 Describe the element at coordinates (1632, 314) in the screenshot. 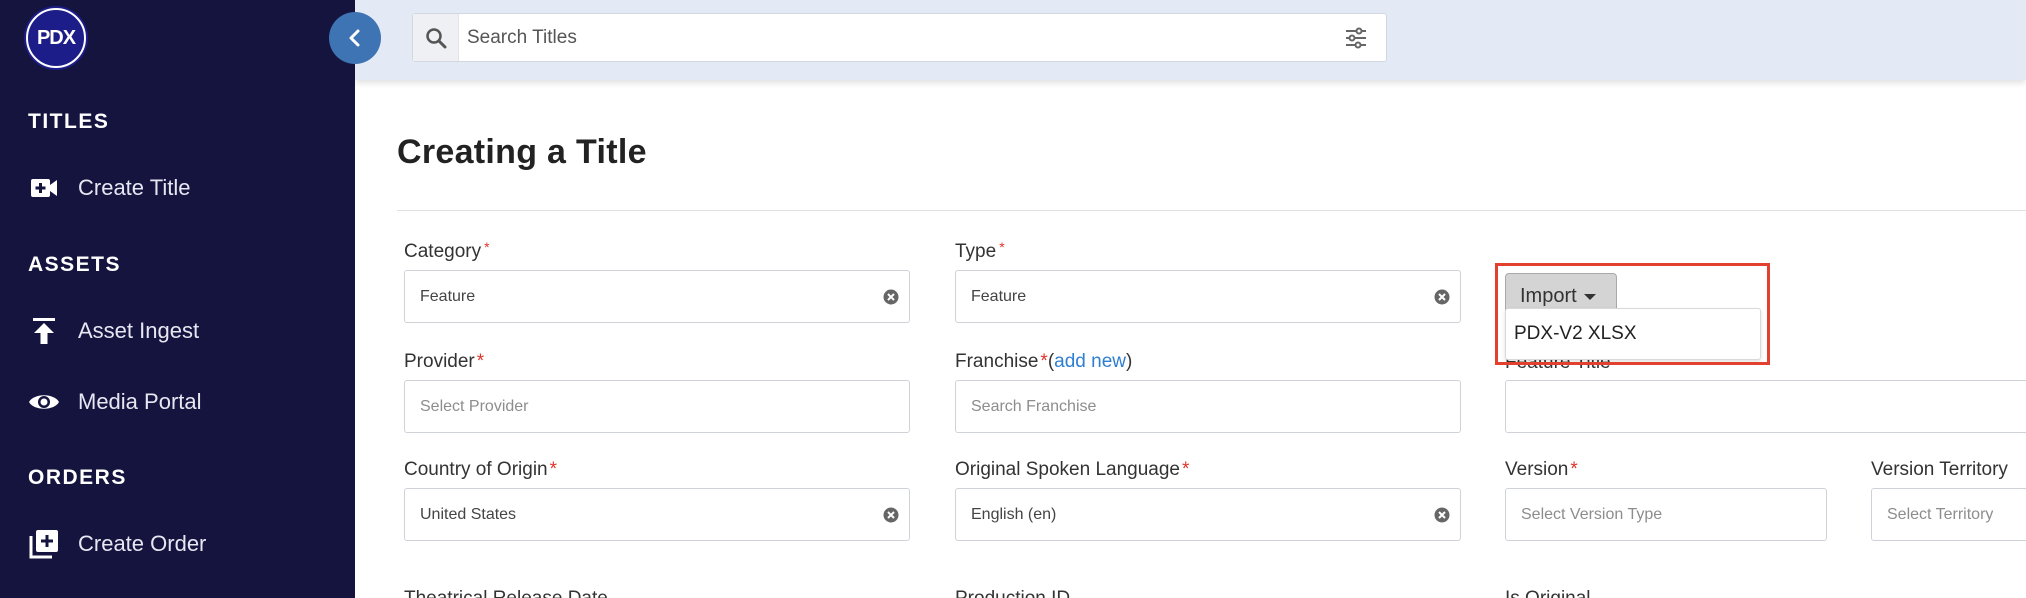

I see `highlight-annotation` at that location.